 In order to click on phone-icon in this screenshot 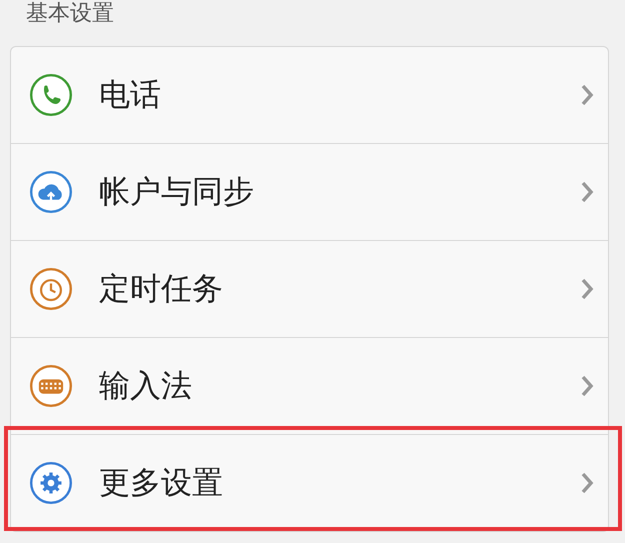, I will do `click(51, 95)`.